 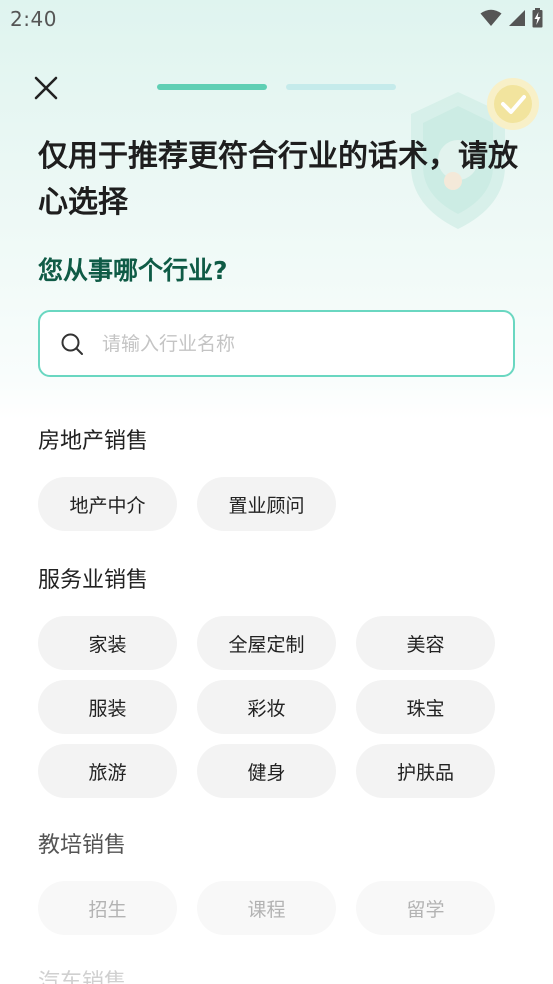 I want to click on category-title: 汽车销售, so click(x=82, y=977).